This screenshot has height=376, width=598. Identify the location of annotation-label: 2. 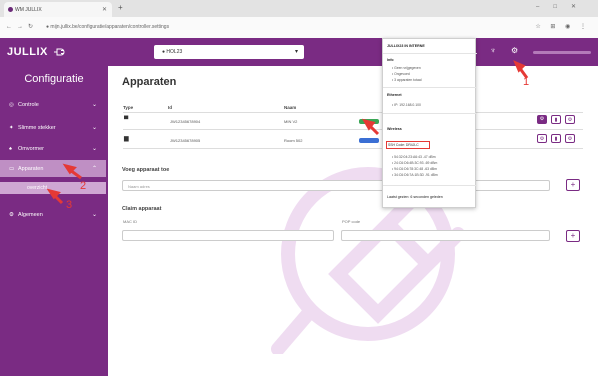
(83, 186).